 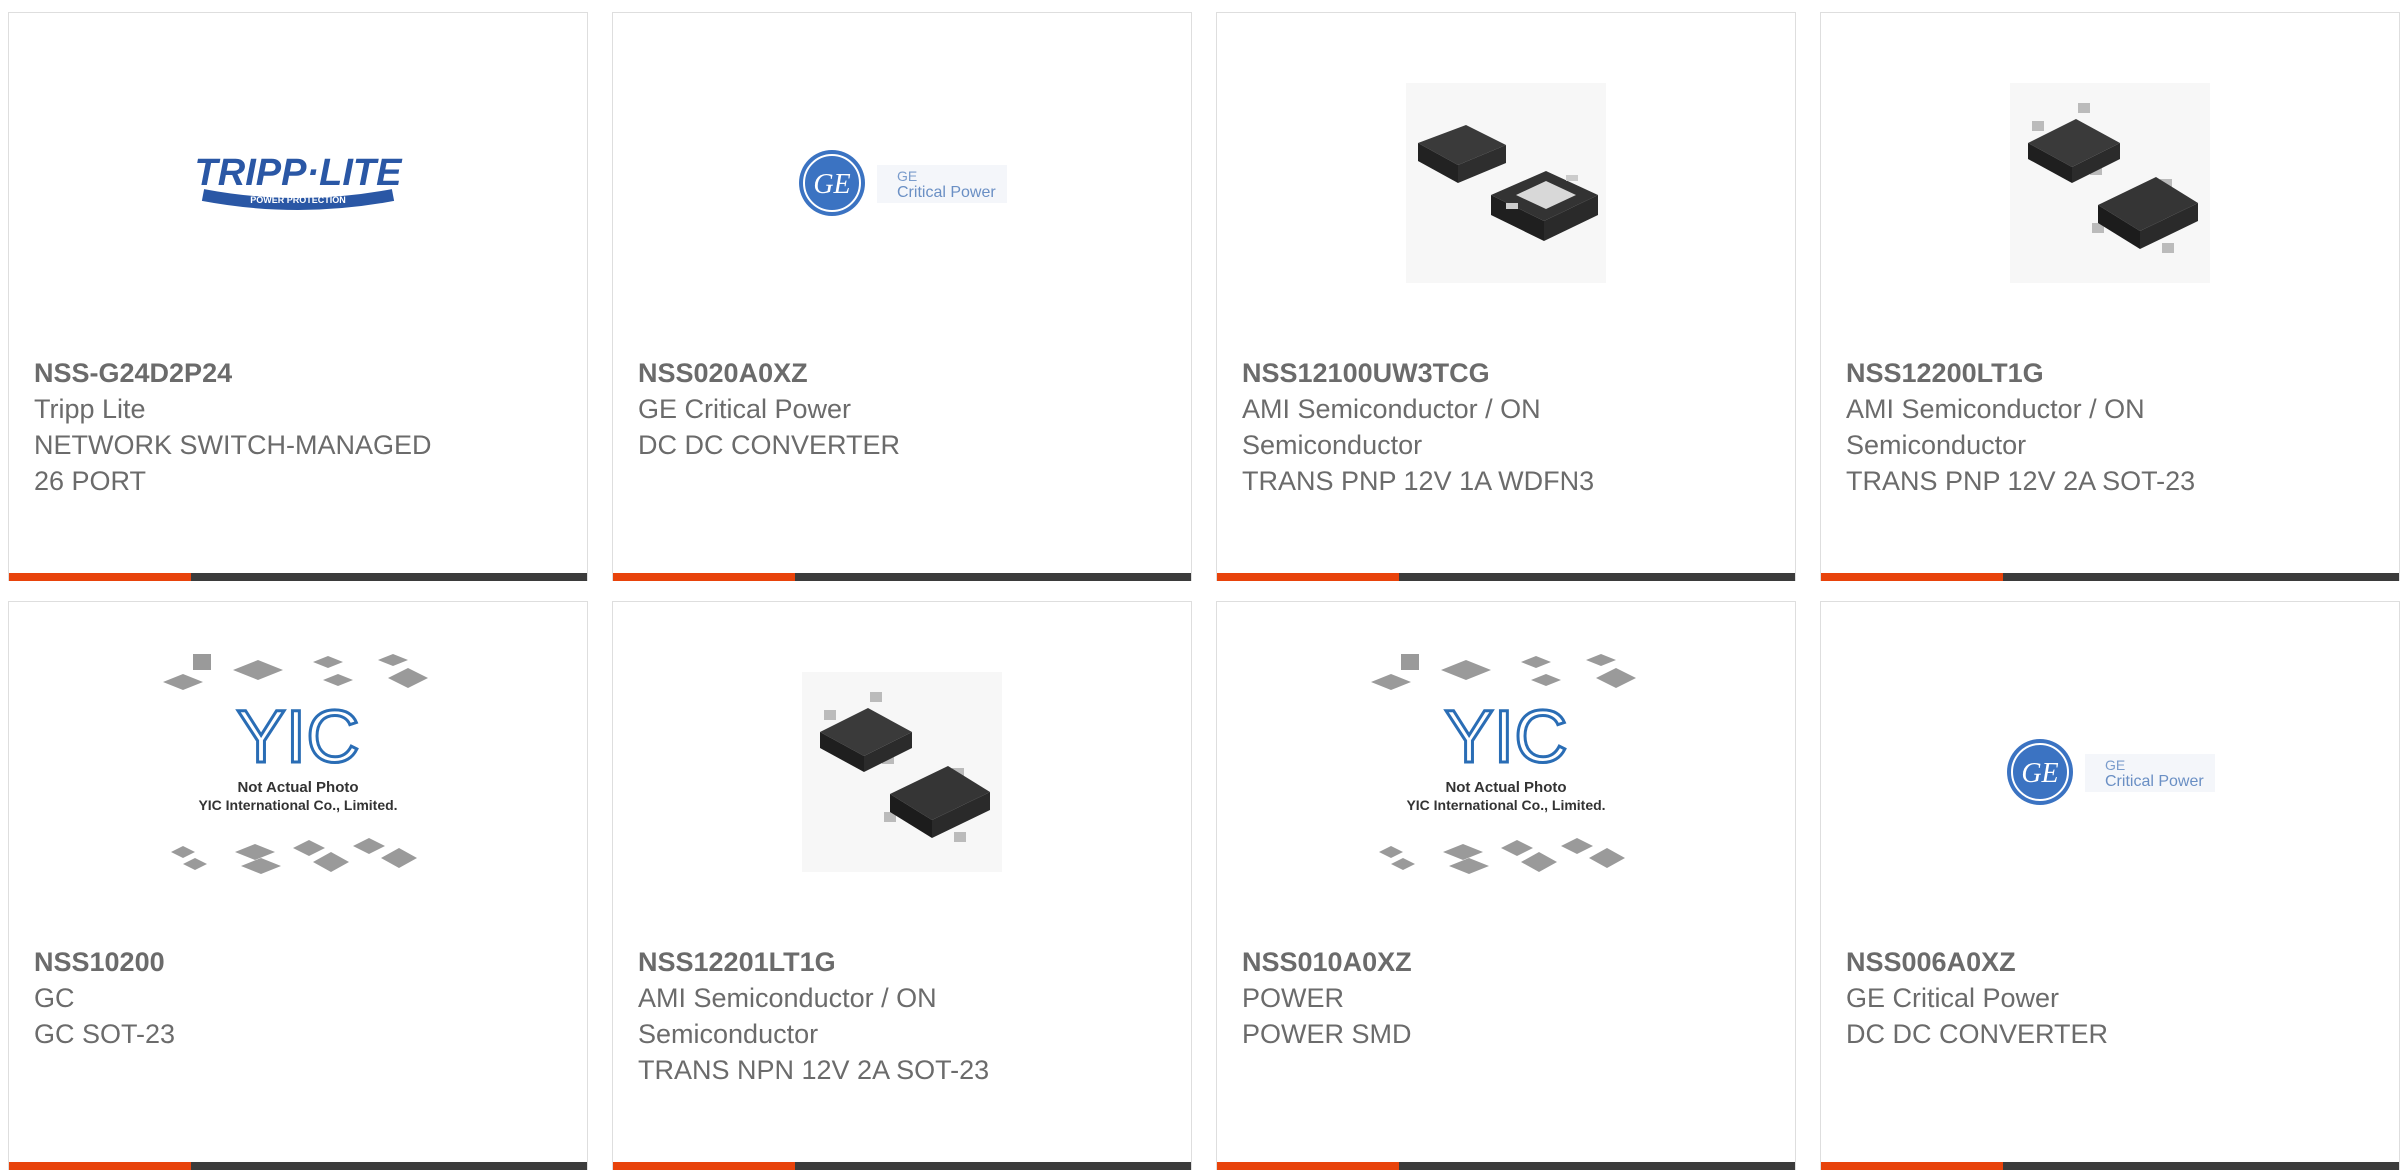 I want to click on manufacturer: Tripp Lite, so click(x=90, y=409).